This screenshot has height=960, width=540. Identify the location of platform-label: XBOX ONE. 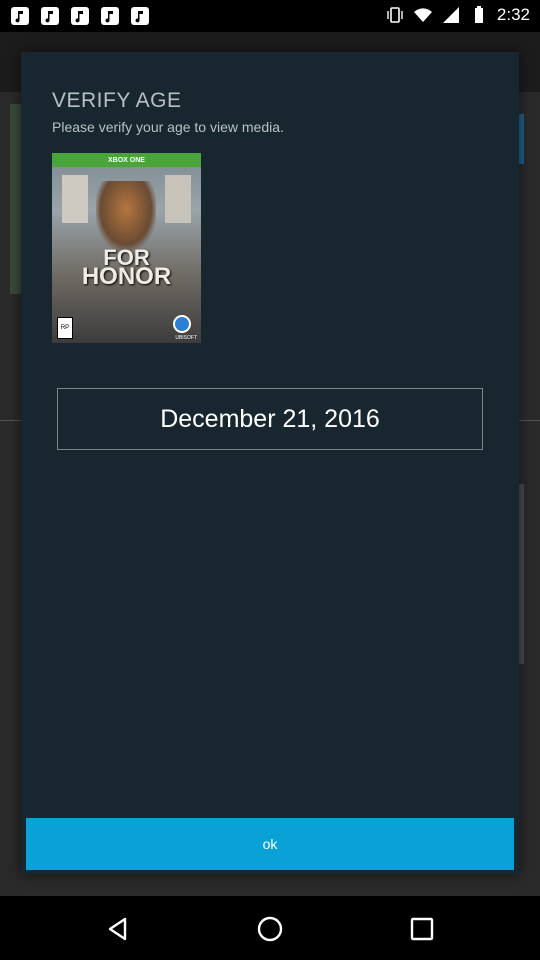
(126, 160).